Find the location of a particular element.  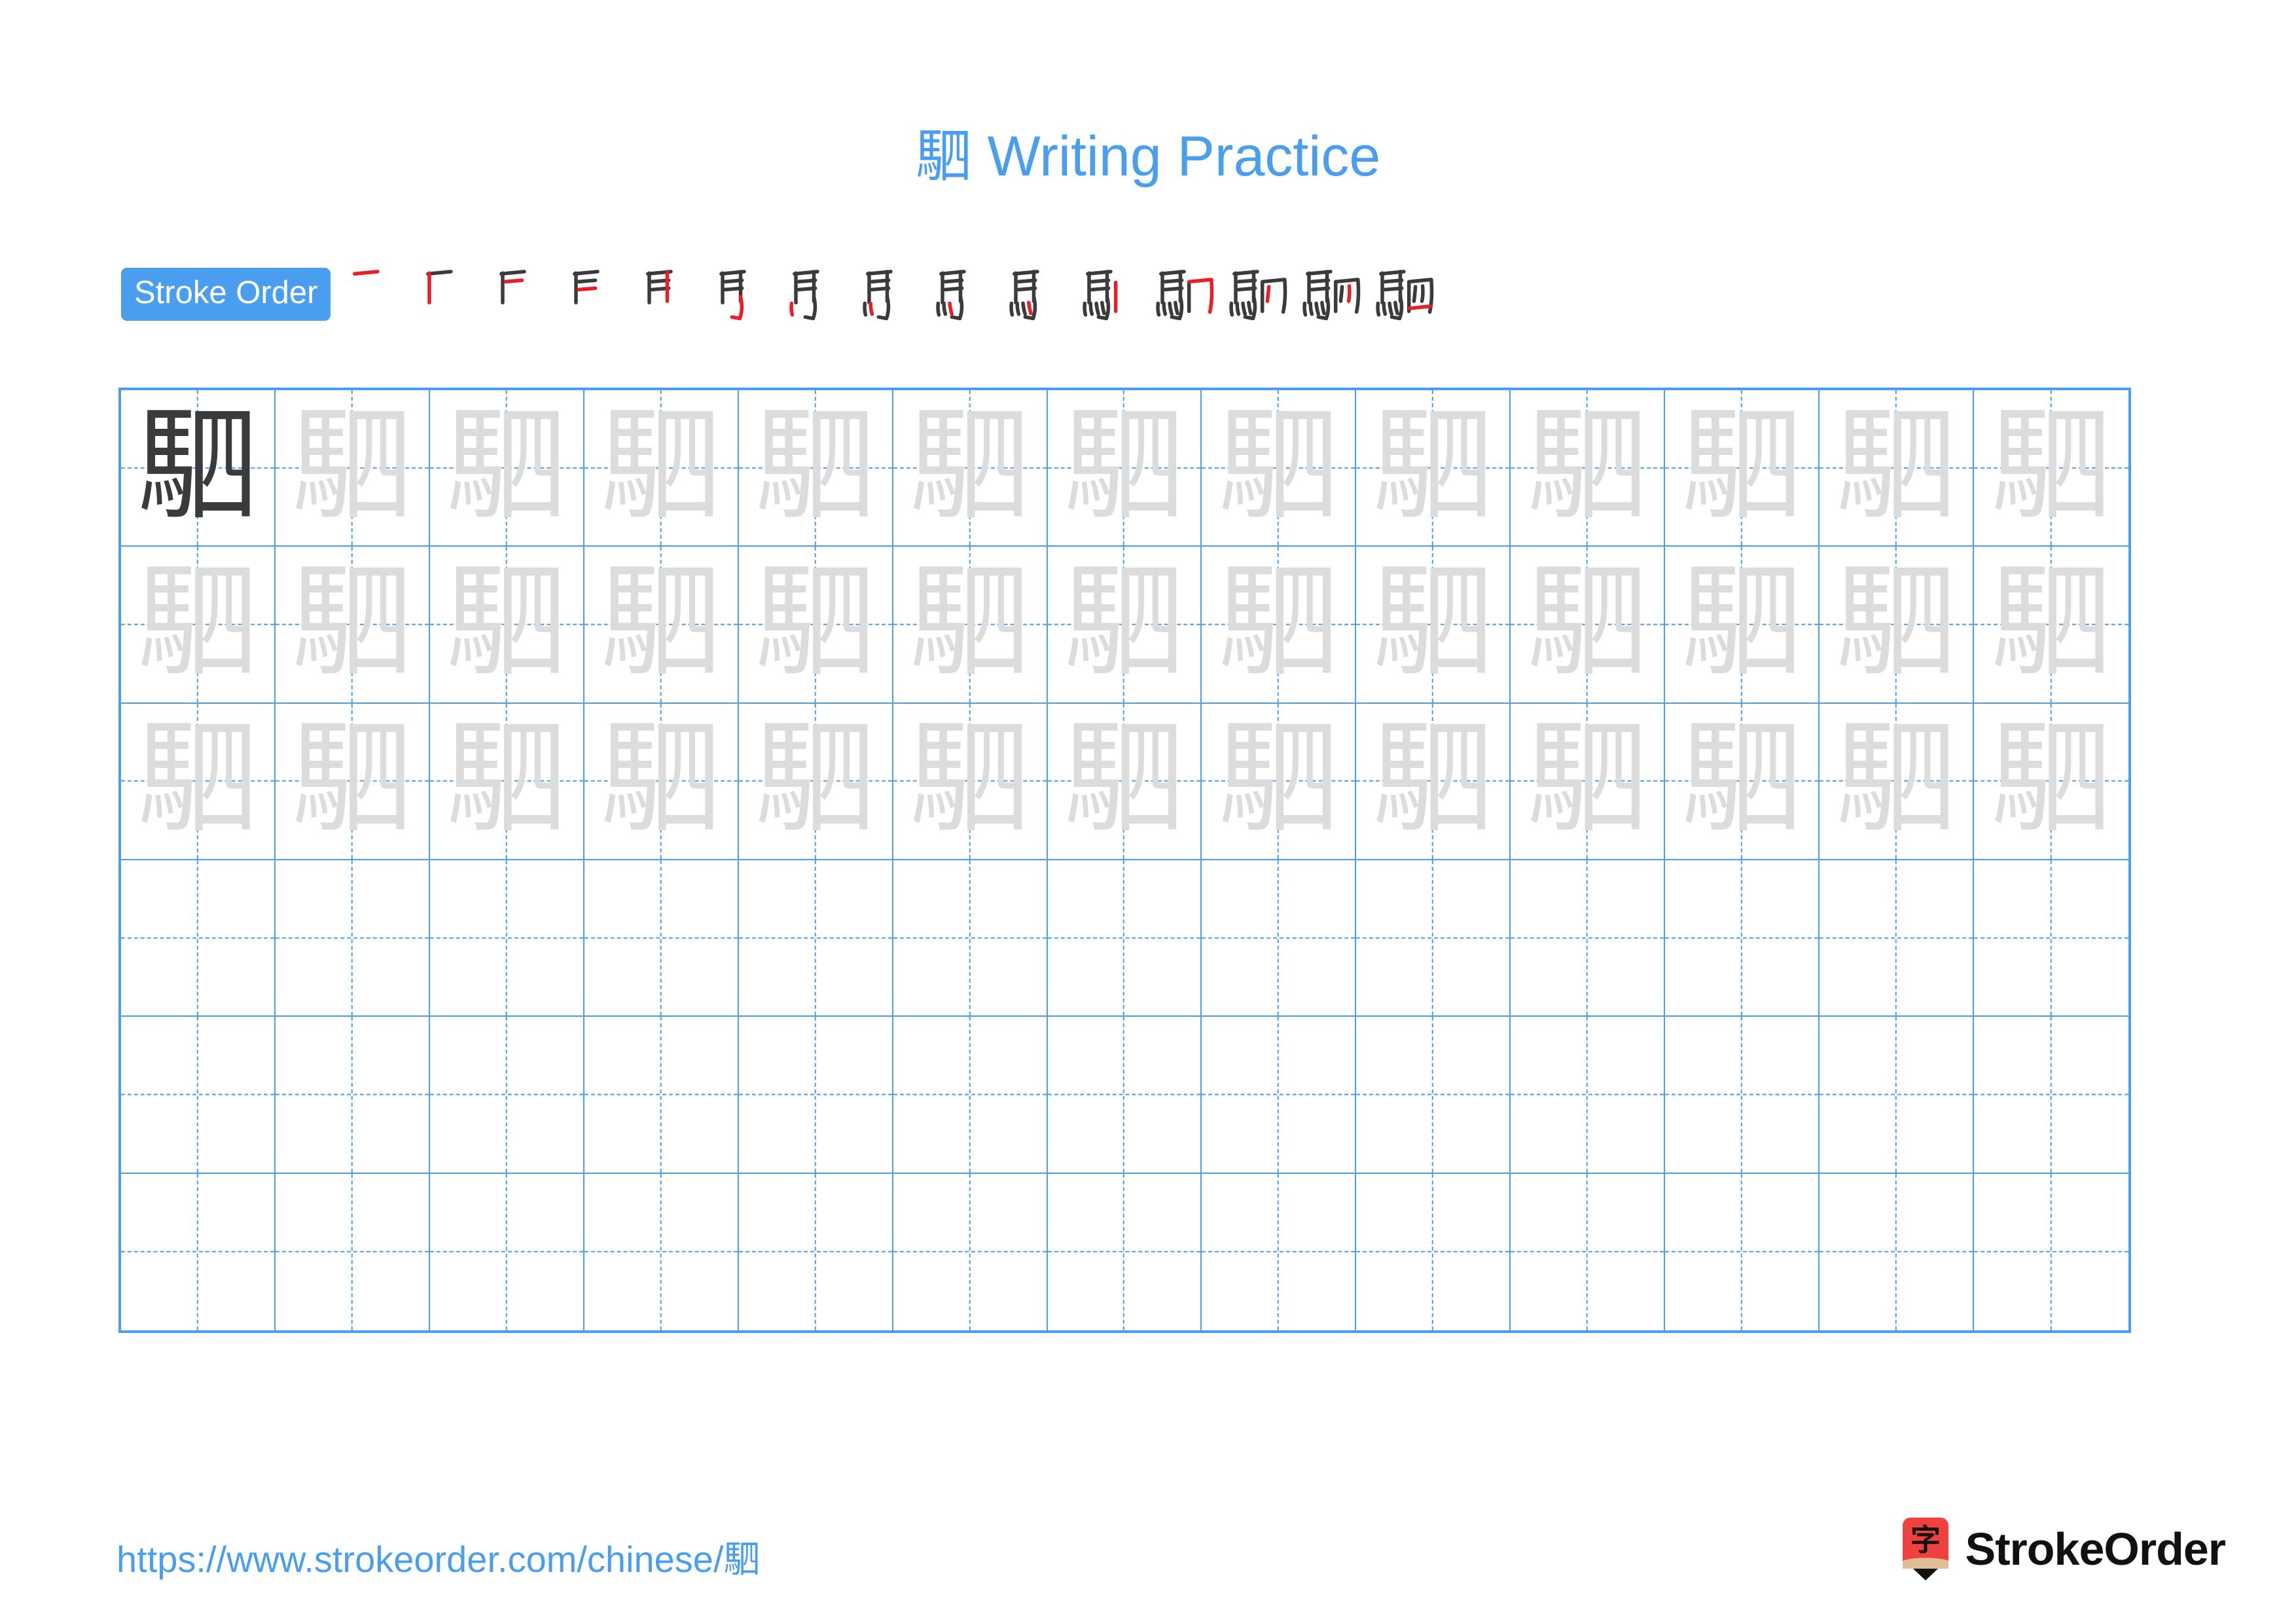

practice-cell-r1-c9: 駟 is located at coordinates (1433, 468).